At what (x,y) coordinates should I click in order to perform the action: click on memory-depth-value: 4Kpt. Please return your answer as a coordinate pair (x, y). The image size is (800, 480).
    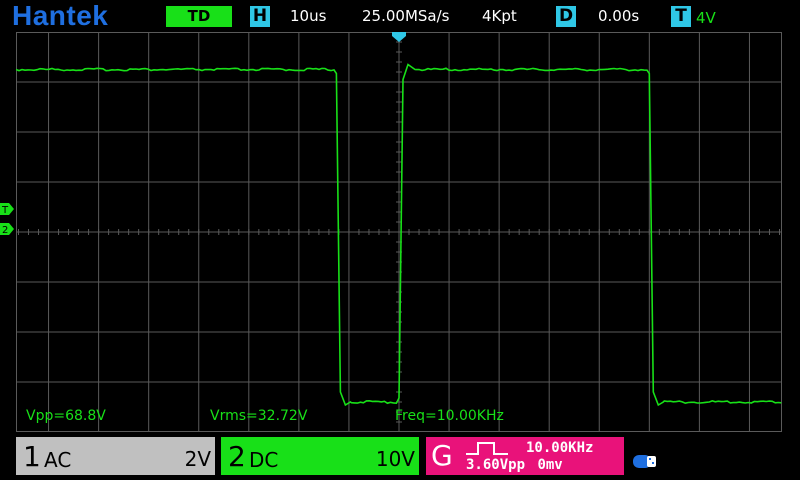
    Looking at the image, I should click on (499, 16).